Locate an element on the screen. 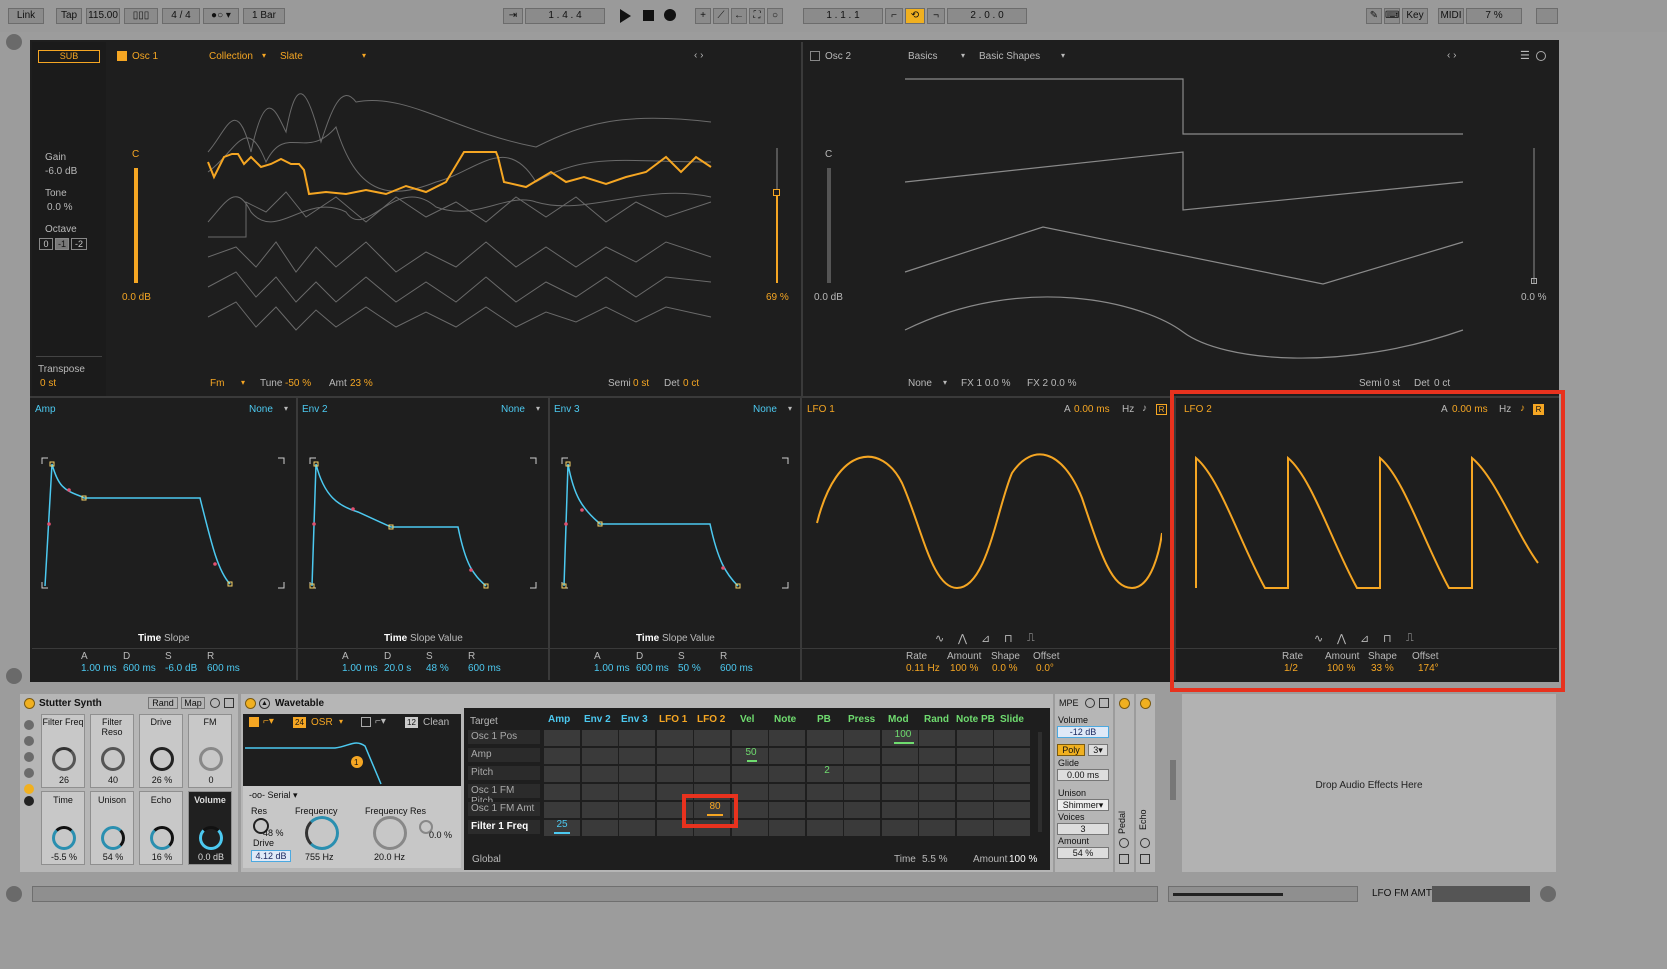 The height and width of the screenshot is (969, 1667). transpose-value: 0 st is located at coordinates (48, 383).